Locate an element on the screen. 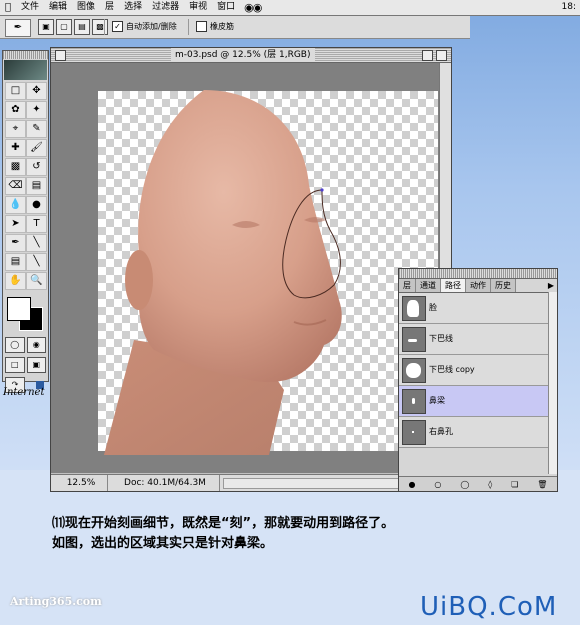  path-mode-buttons: ▣ ▢ ▤ ▩ is located at coordinates (74, 27).